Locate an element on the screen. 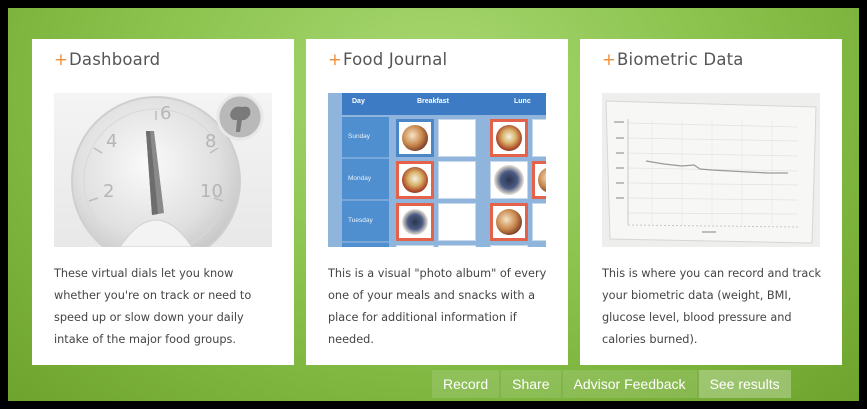  header-breakfast: Breakfast is located at coordinates (433, 101).